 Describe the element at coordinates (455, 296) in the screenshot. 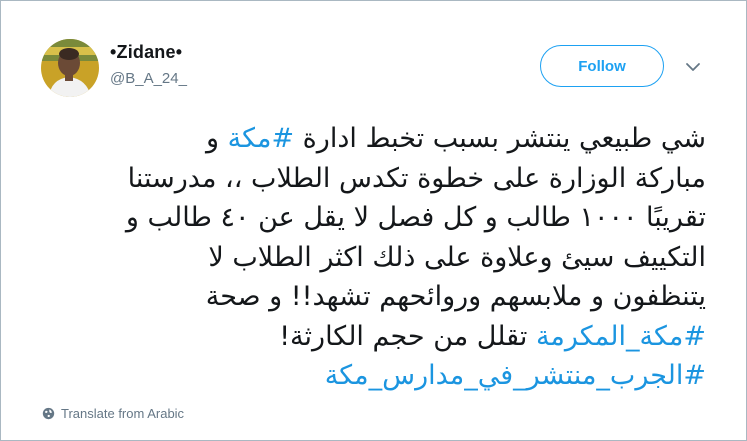

I see `tweet-line-5: يتنظفون و ملابسهم وروائحهم تشهد!! و صحة` at that location.